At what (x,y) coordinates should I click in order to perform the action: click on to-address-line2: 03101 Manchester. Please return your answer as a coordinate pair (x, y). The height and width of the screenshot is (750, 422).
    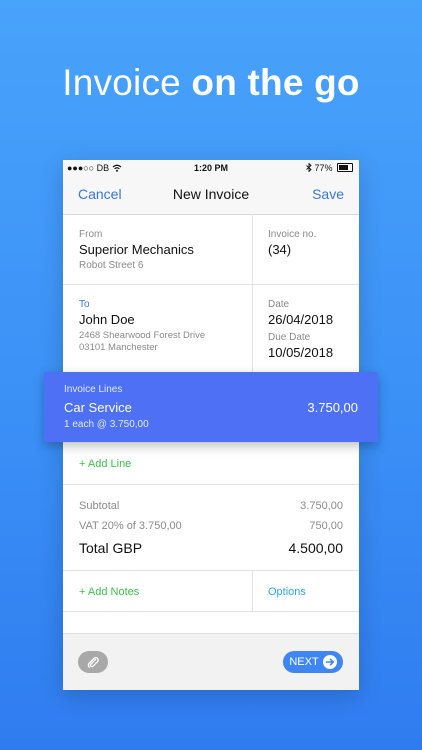
    Looking at the image, I should click on (118, 347).